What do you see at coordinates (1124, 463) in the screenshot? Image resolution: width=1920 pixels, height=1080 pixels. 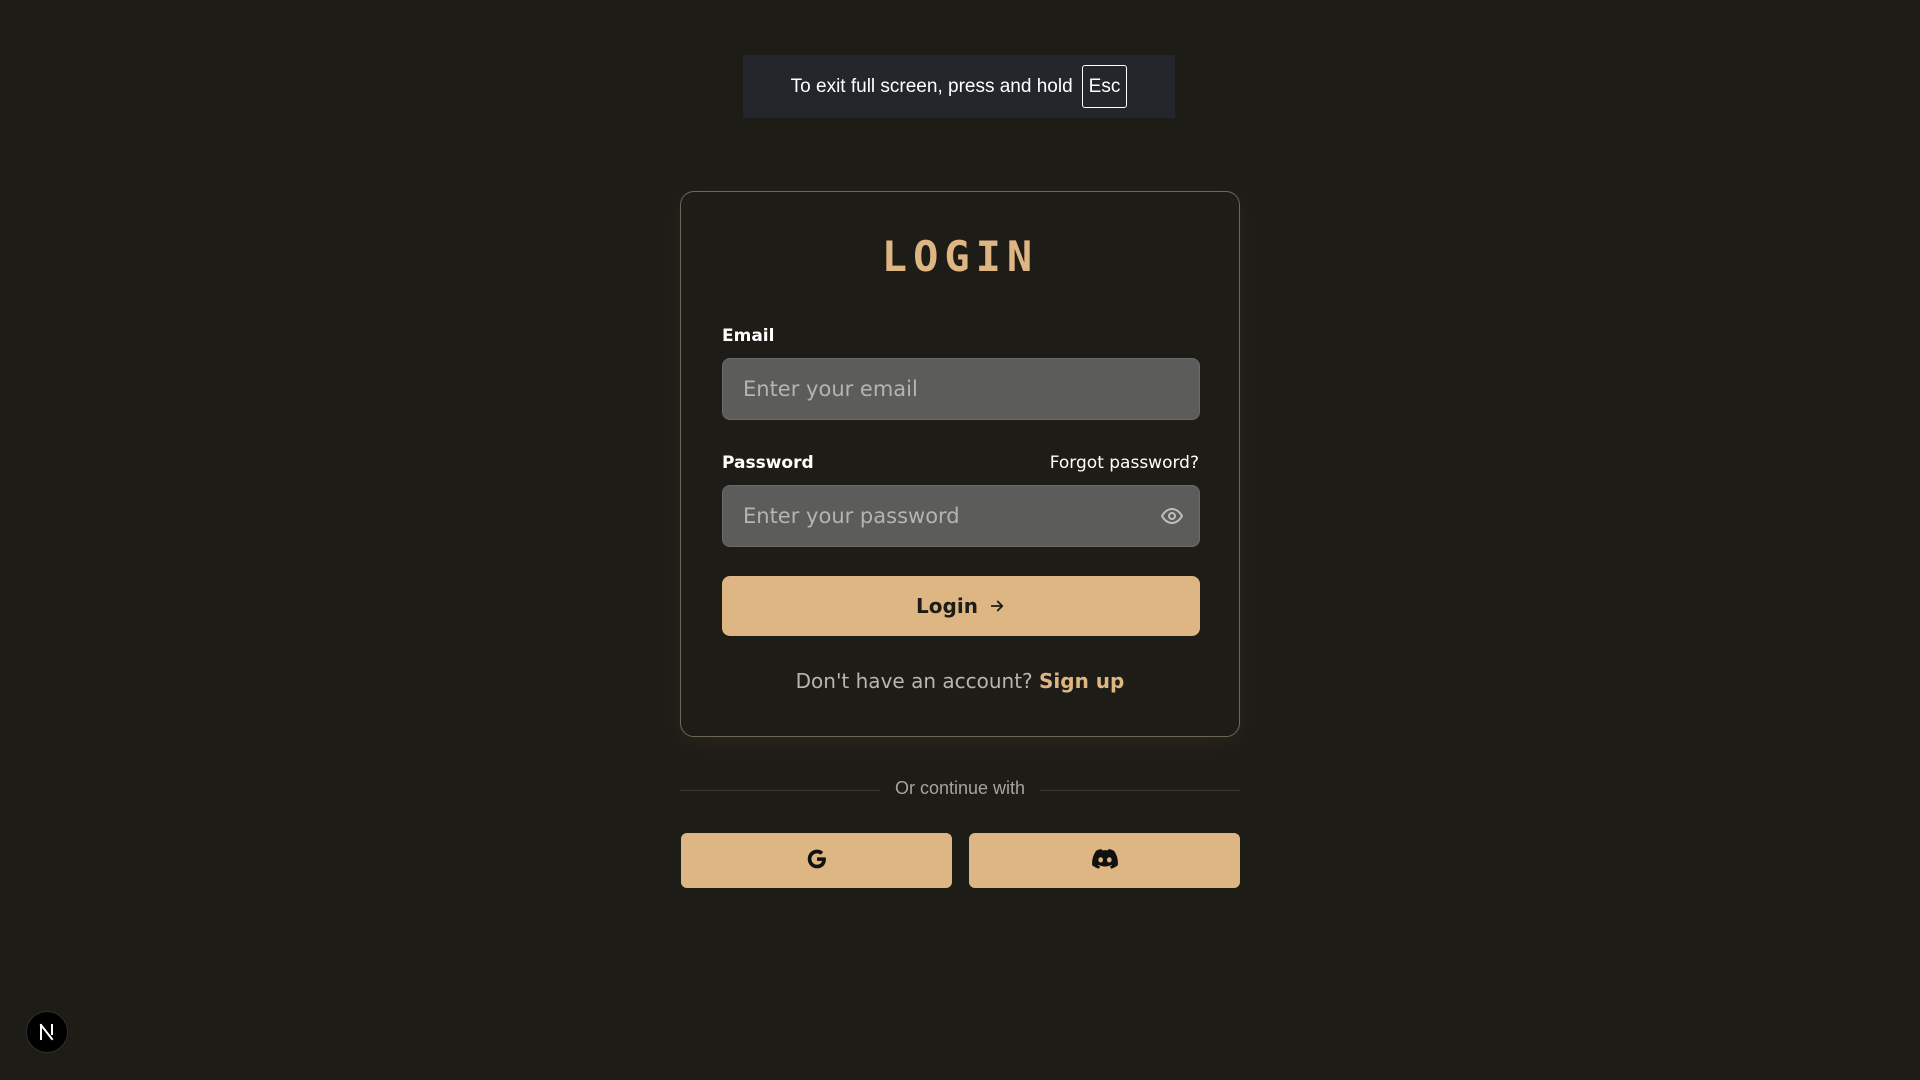 I see `forgot-password-link: Forgot password?` at bounding box center [1124, 463].